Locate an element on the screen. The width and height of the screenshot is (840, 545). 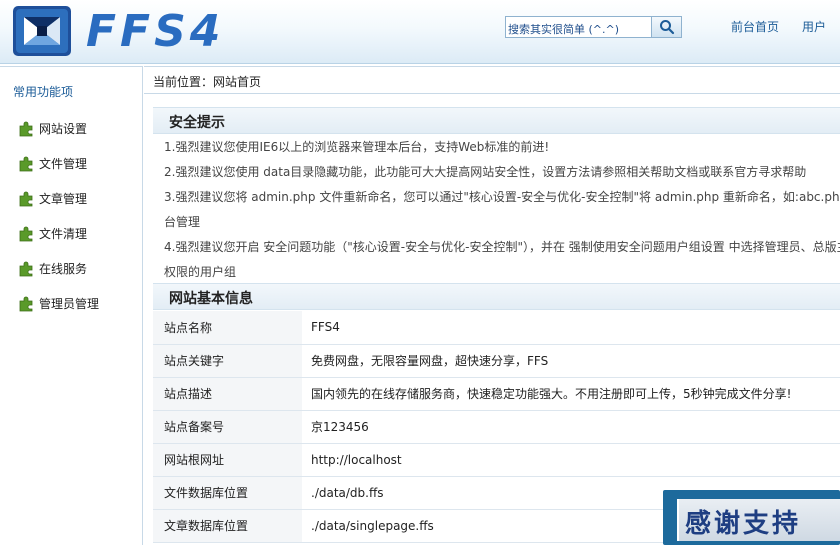
info-key: 文章数据库位置 is located at coordinates (227, 526).